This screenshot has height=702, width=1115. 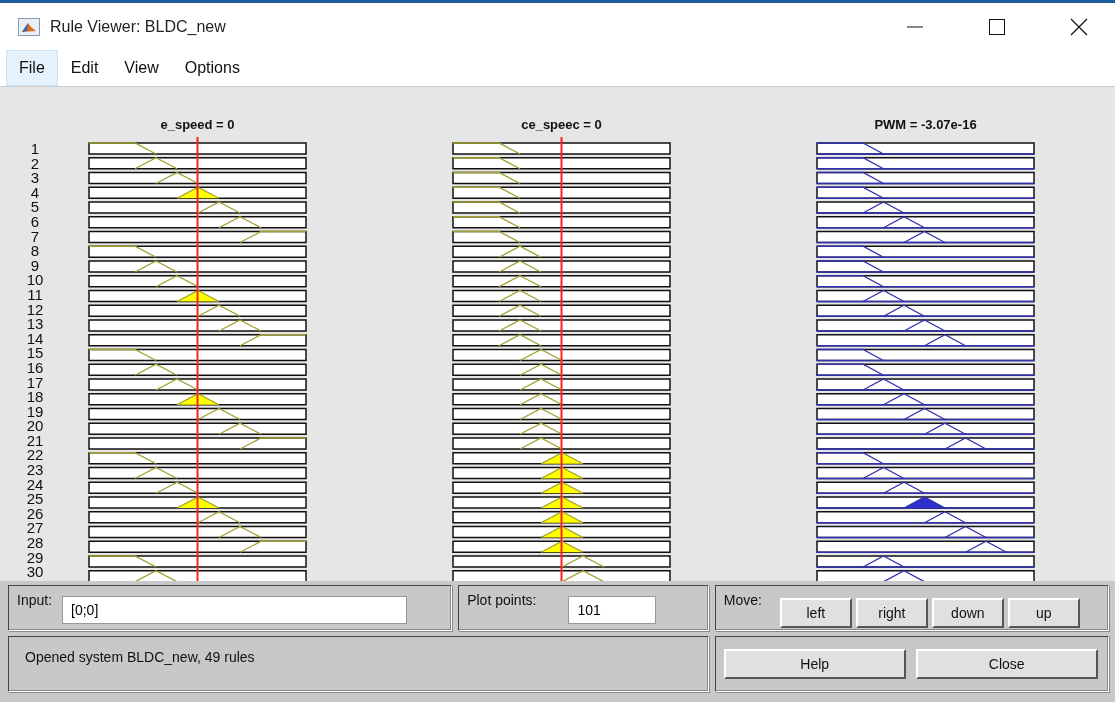 I want to click on rule-number: 15, so click(x=35, y=354).